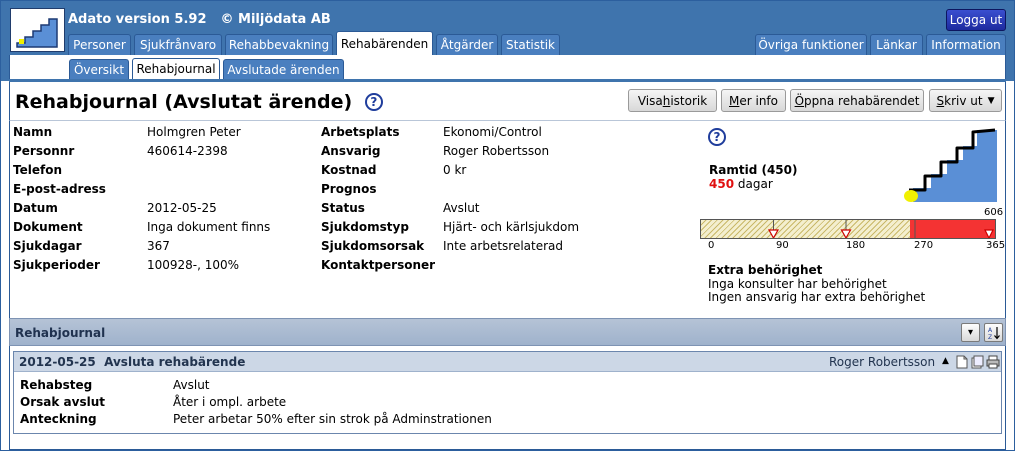 This screenshot has width=1015, height=451. I want to click on tab-rehabarenden: Rehabärenden, so click(384, 43).